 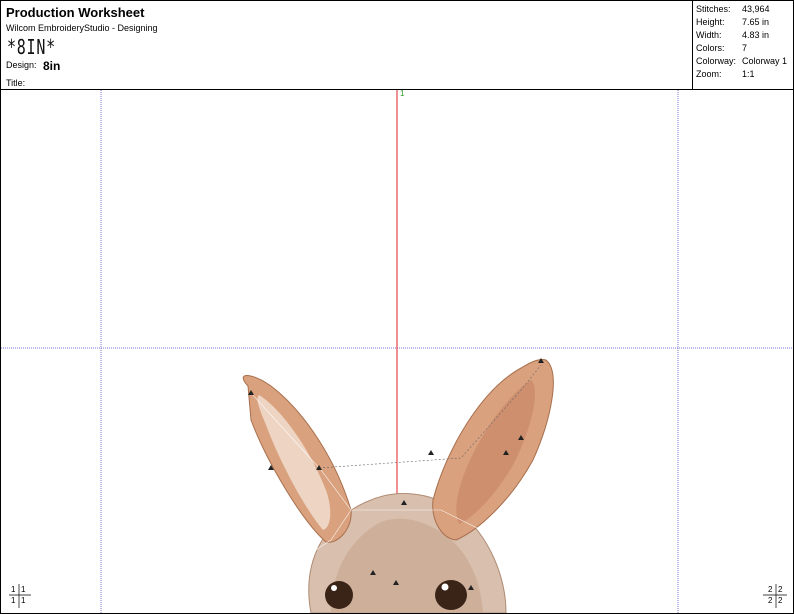 What do you see at coordinates (710, 48) in the screenshot?
I see `stat-label: Colors:` at bounding box center [710, 48].